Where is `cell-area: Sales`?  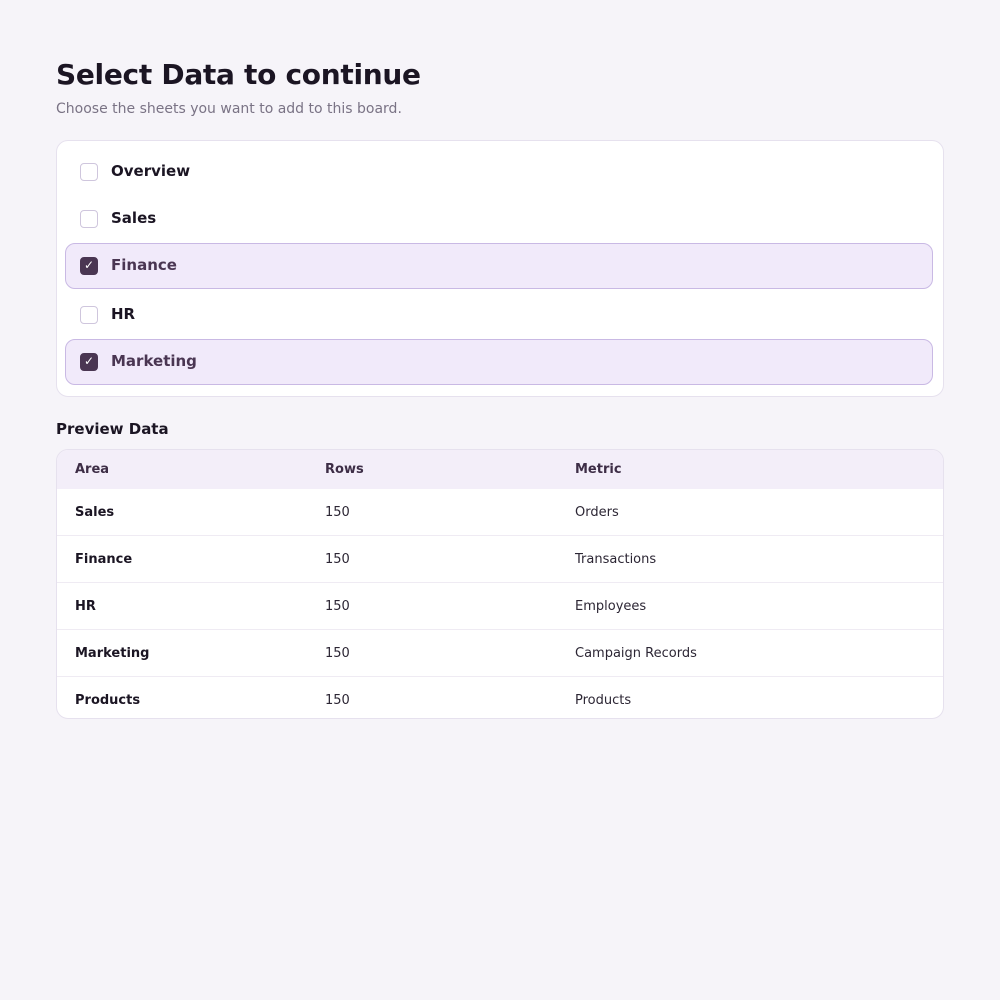 cell-area: Sales is located at coordinates (95, 512).